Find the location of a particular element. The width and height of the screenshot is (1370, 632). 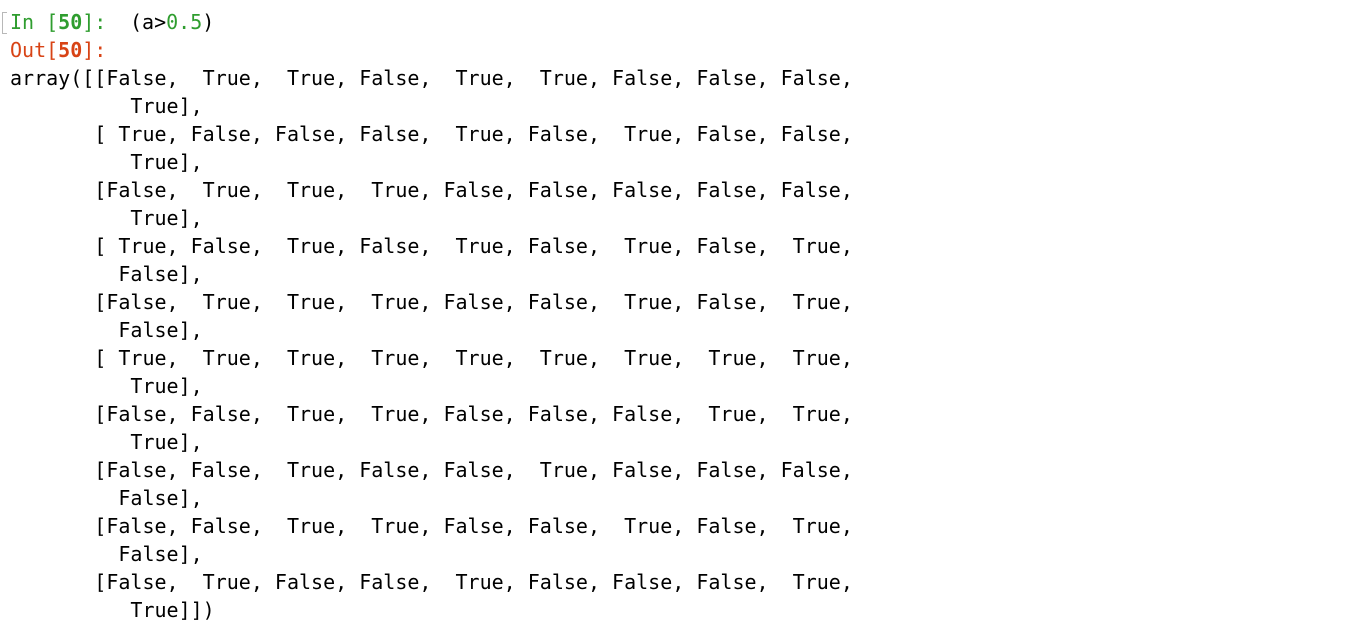

input-prompt-prefix: In [ is located at coordinates (34, 22).